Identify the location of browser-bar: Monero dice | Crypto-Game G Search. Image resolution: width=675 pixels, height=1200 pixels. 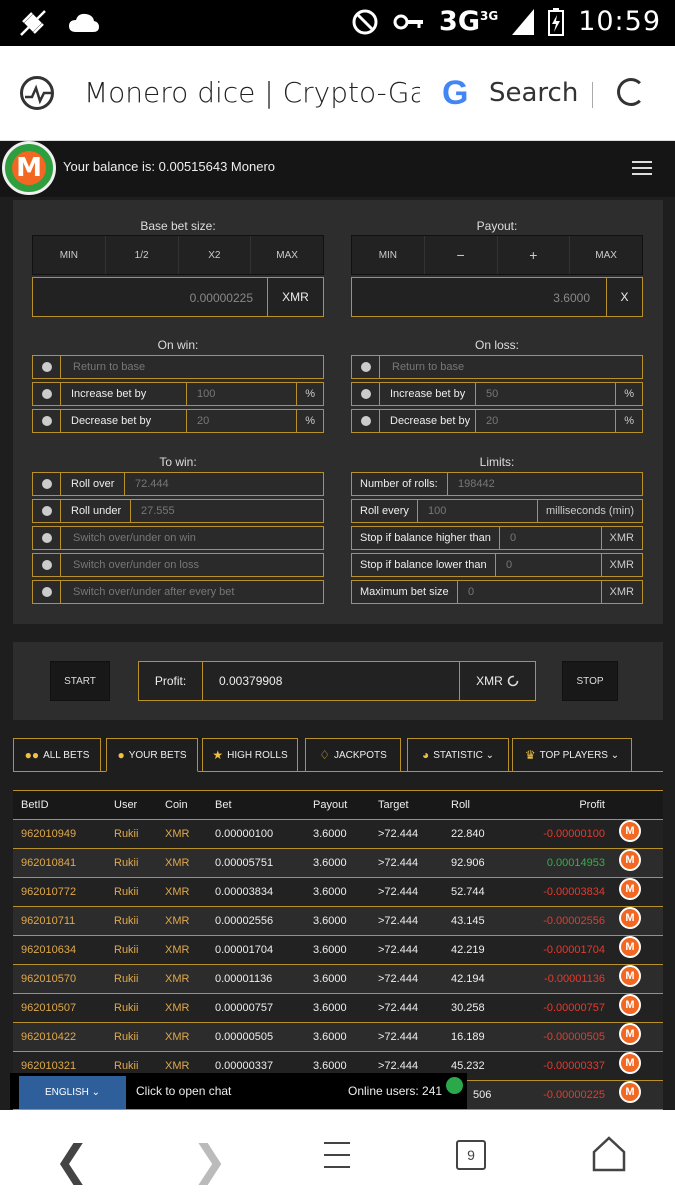
(337, 93).